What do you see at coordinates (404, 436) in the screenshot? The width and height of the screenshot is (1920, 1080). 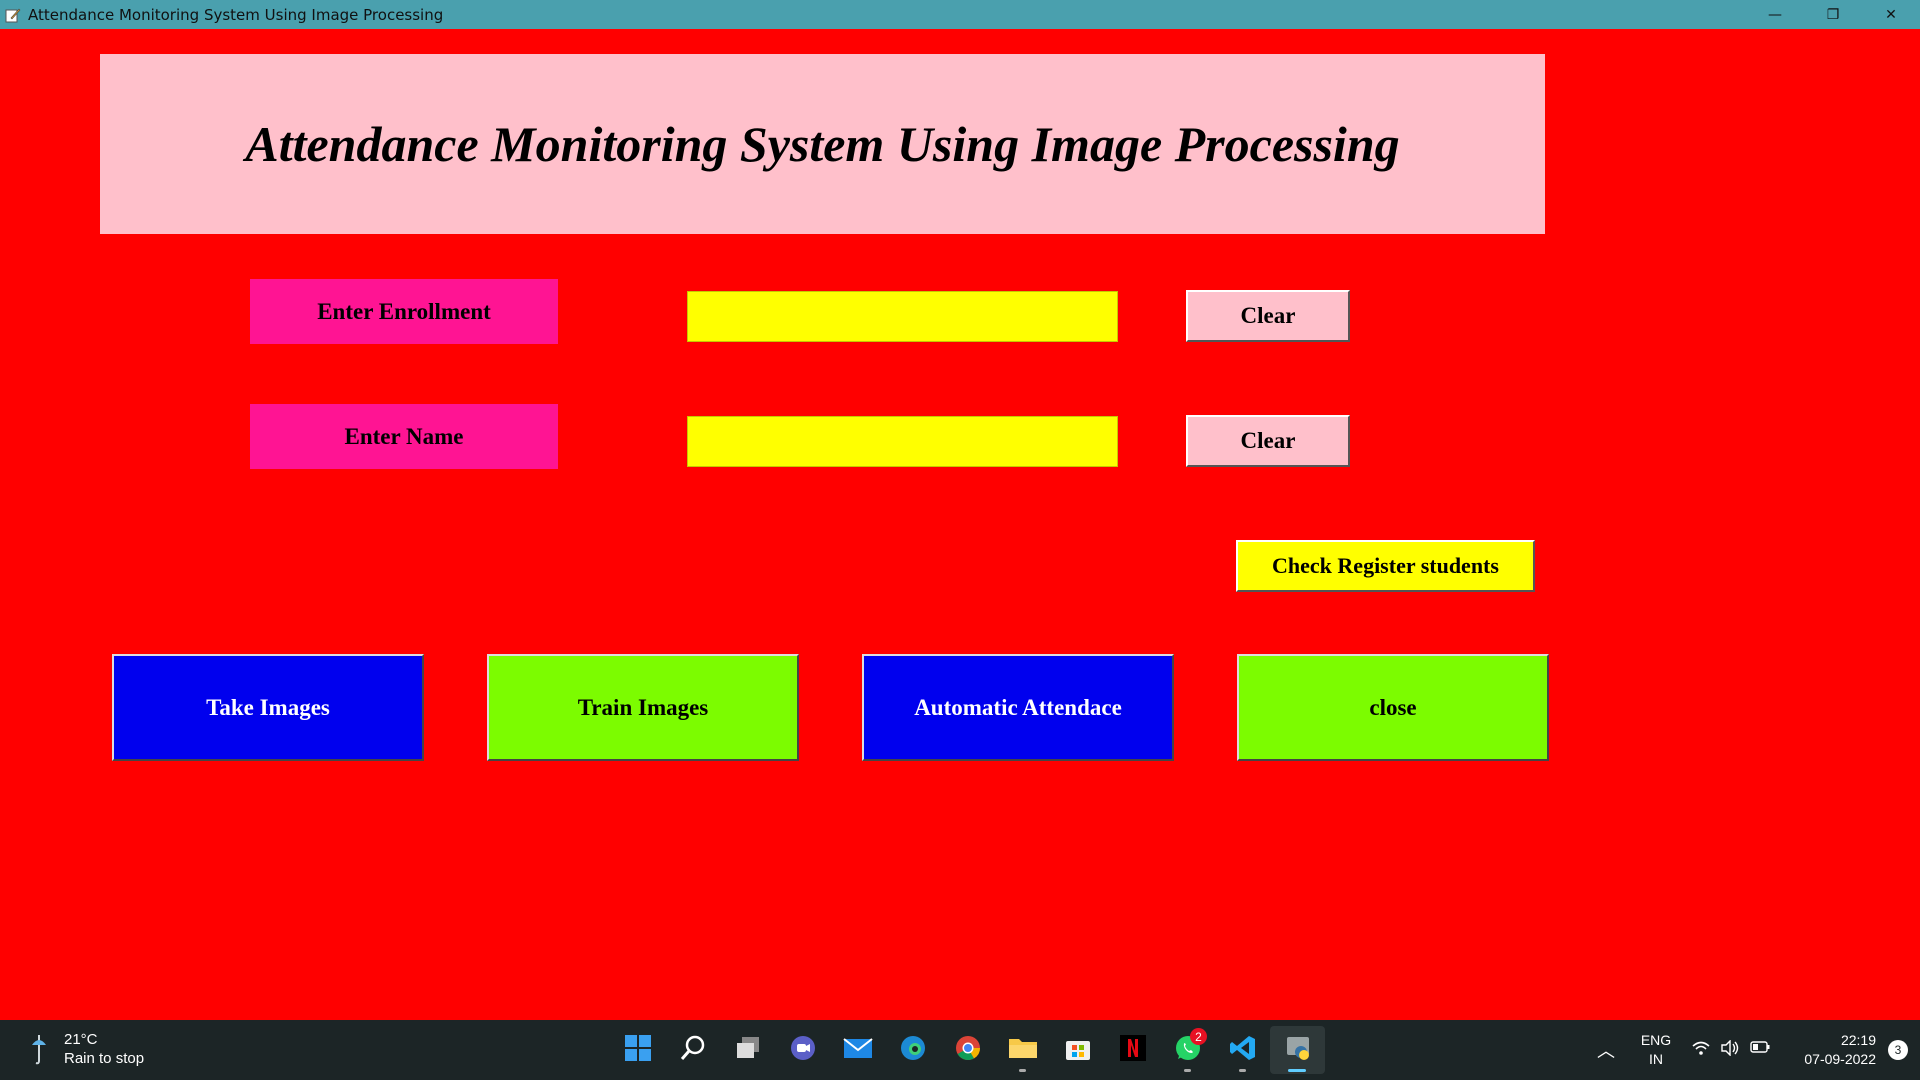 I see `name-label: Enter Name` at bounding box center [404, 436].